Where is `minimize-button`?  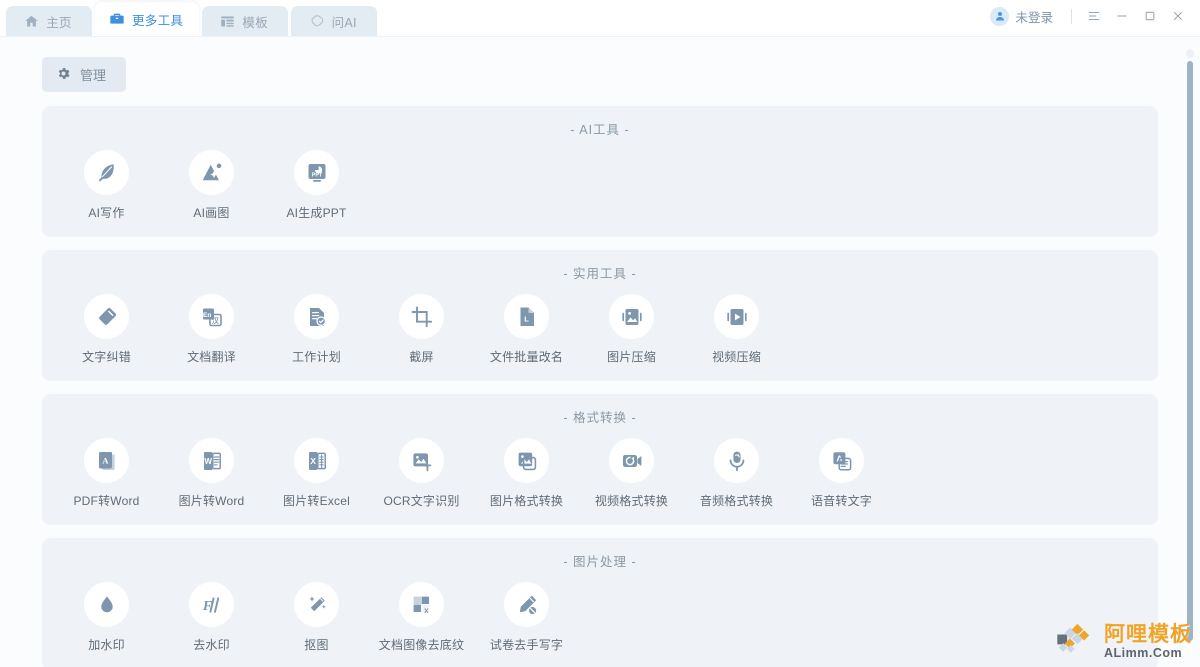 minimize-button is located at coordinates (1122, 16).